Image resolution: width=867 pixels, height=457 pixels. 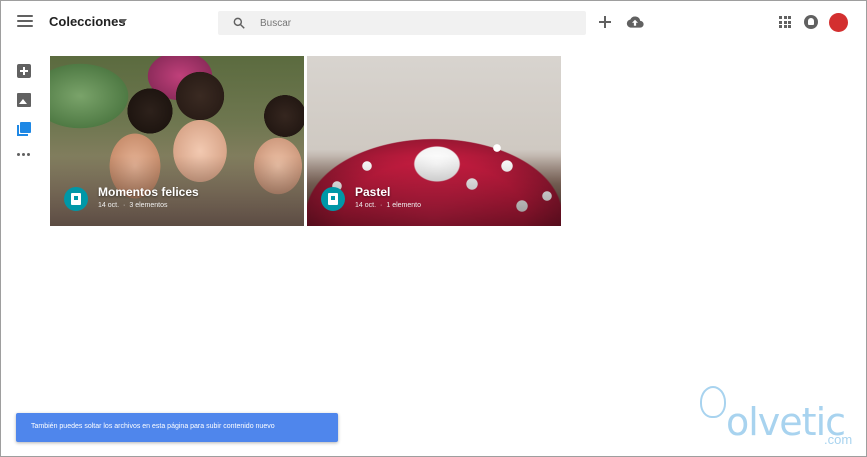 I want to click on menu-icon, so click(x=25, y=22).